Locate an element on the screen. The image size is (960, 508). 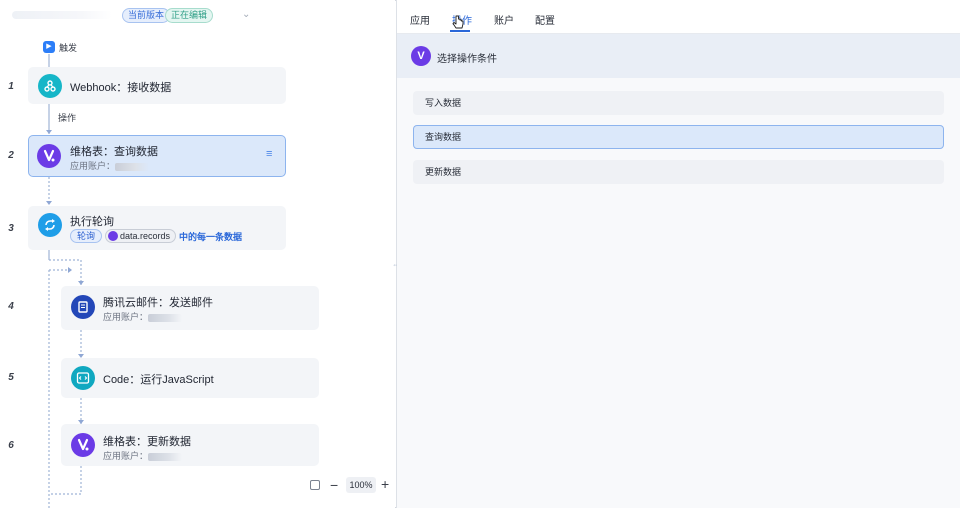
step-number: 1 is located at coordinates (11, 86).